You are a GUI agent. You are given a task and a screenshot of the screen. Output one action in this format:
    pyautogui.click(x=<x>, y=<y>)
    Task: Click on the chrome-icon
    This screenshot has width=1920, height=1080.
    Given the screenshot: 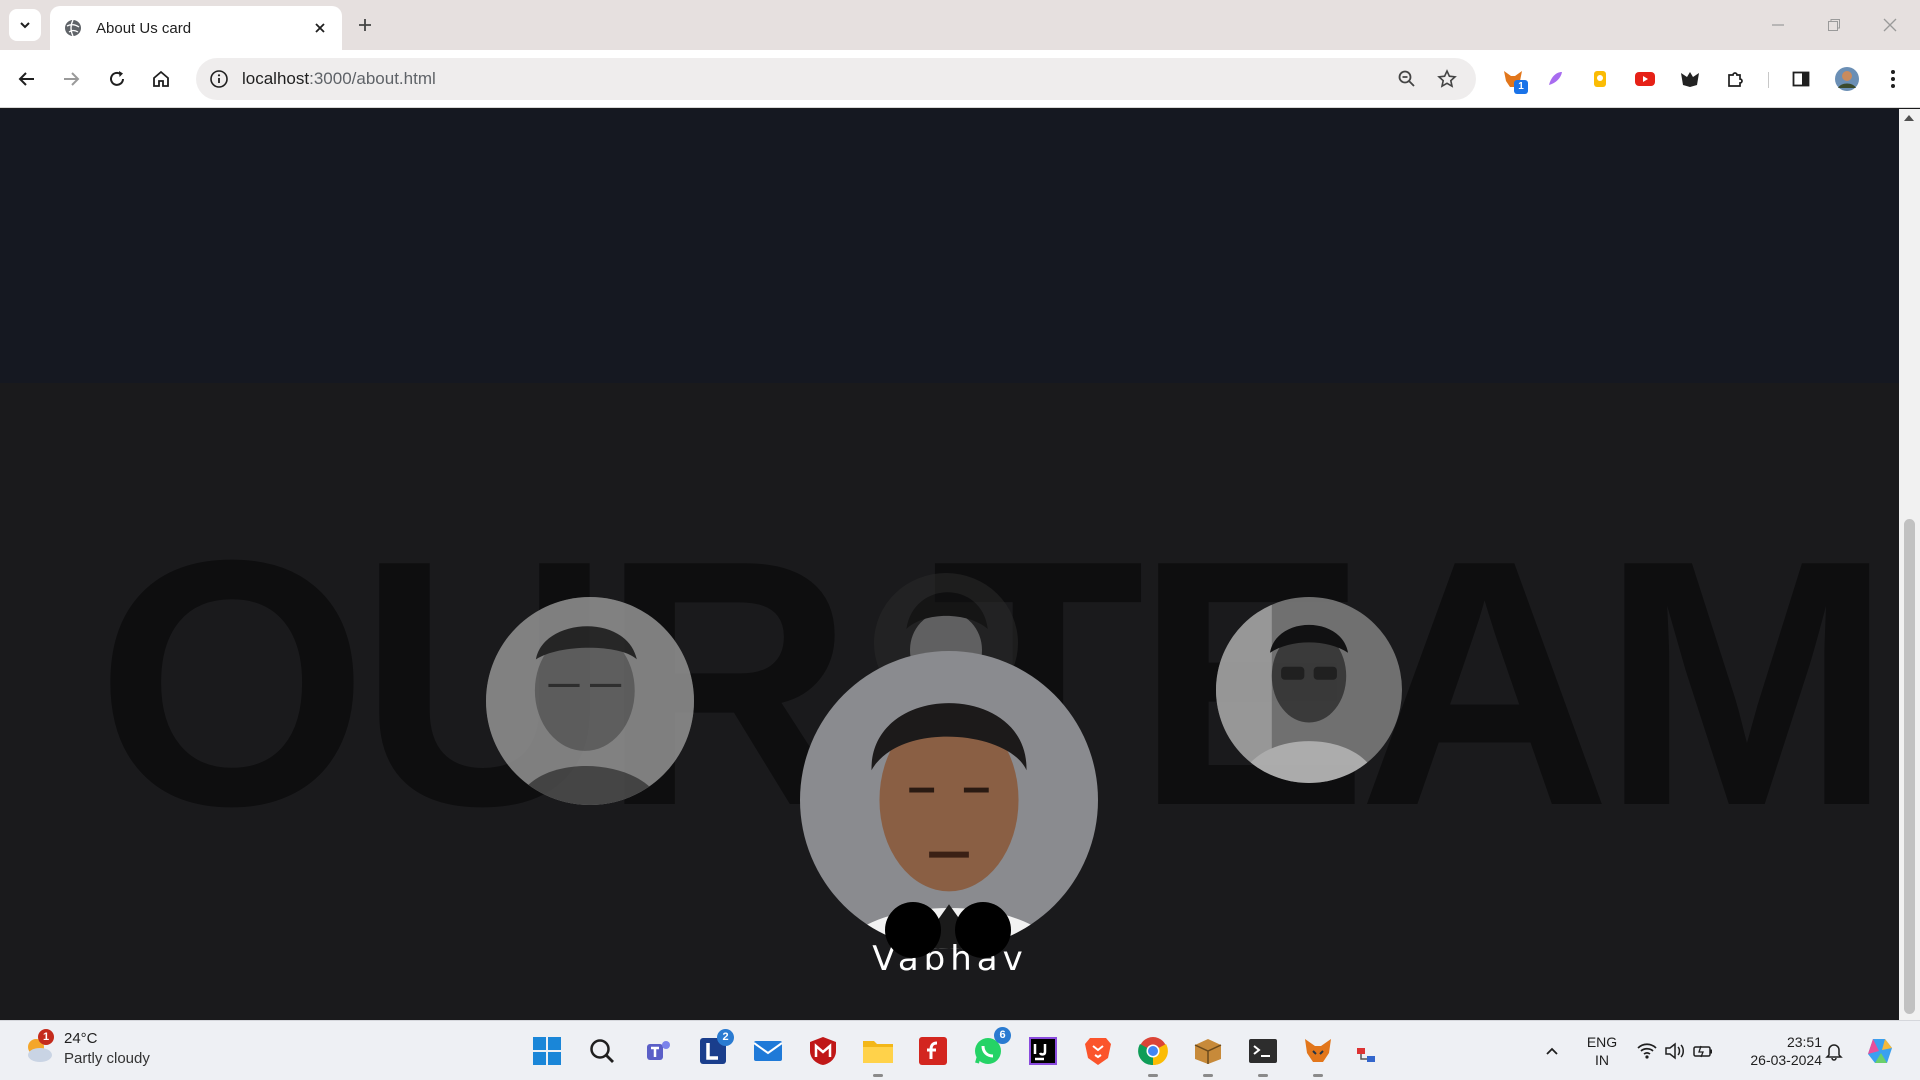 What is the action you would take?
    pyautogui.click(x=1153, y=1051)
    